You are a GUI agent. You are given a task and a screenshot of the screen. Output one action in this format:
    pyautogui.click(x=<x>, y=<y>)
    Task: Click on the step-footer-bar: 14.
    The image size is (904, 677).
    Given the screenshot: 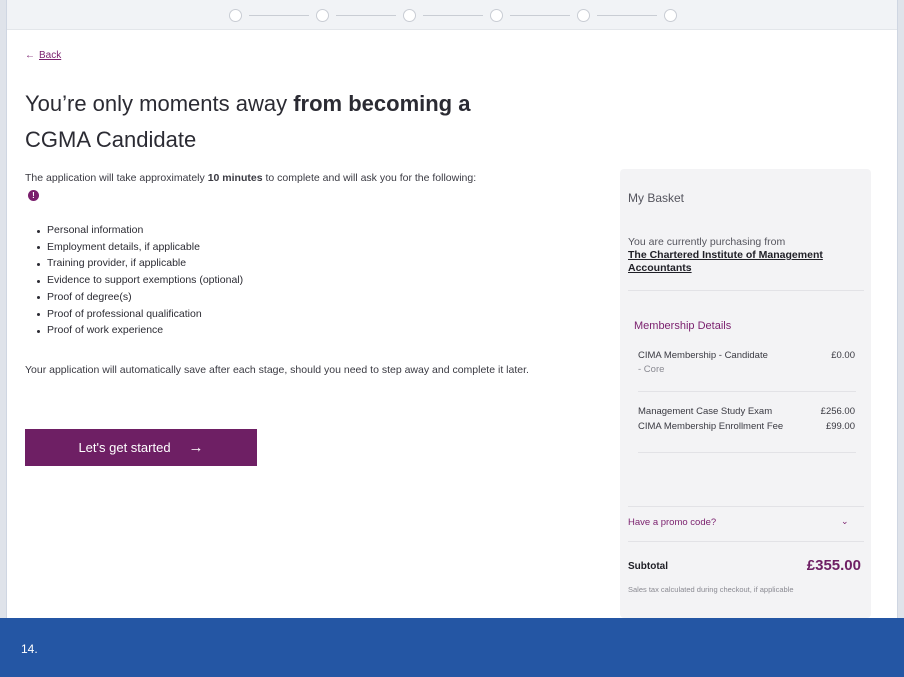 What is the action you would take?
    pyautogui.click(x=452, y=647)
    